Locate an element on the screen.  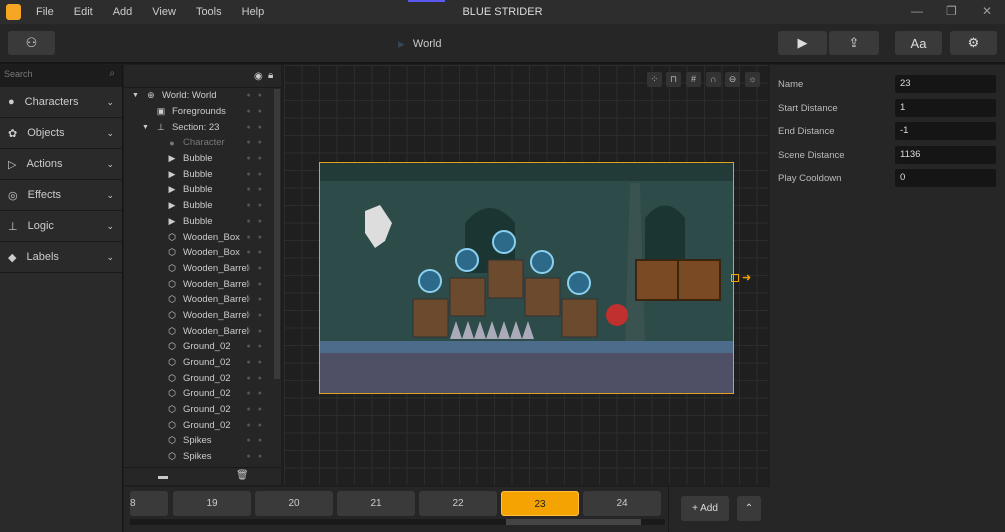
grid-icon: # is located at coordinates (693, 79).